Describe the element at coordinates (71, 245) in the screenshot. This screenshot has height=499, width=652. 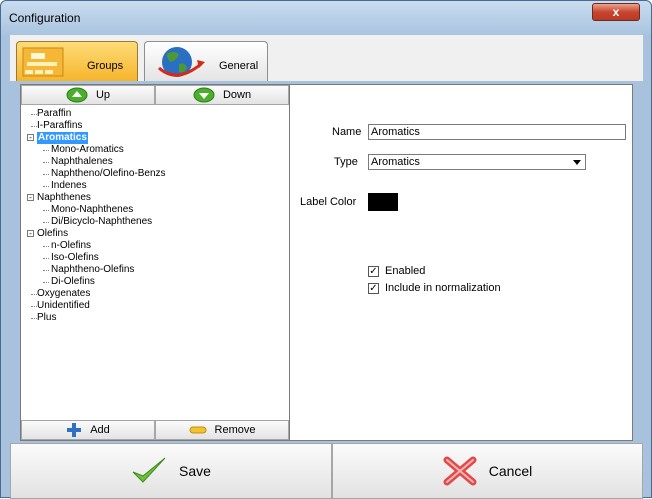
I see `tree-item-label: n-Olefins` at that location.